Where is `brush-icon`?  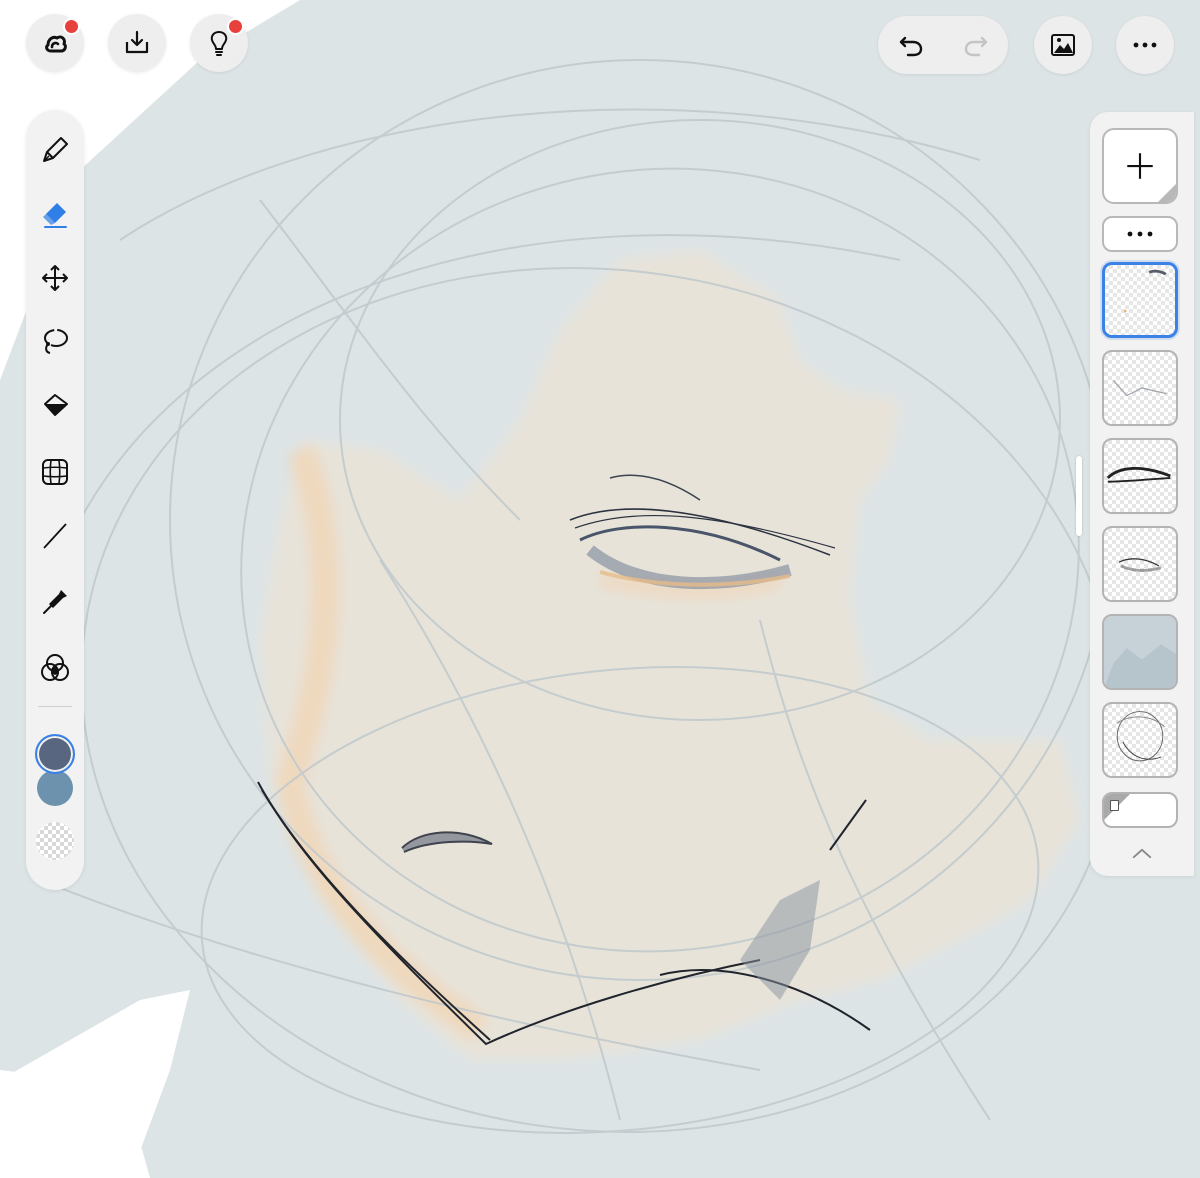
brush-icon is located at coordinates (55, 149).